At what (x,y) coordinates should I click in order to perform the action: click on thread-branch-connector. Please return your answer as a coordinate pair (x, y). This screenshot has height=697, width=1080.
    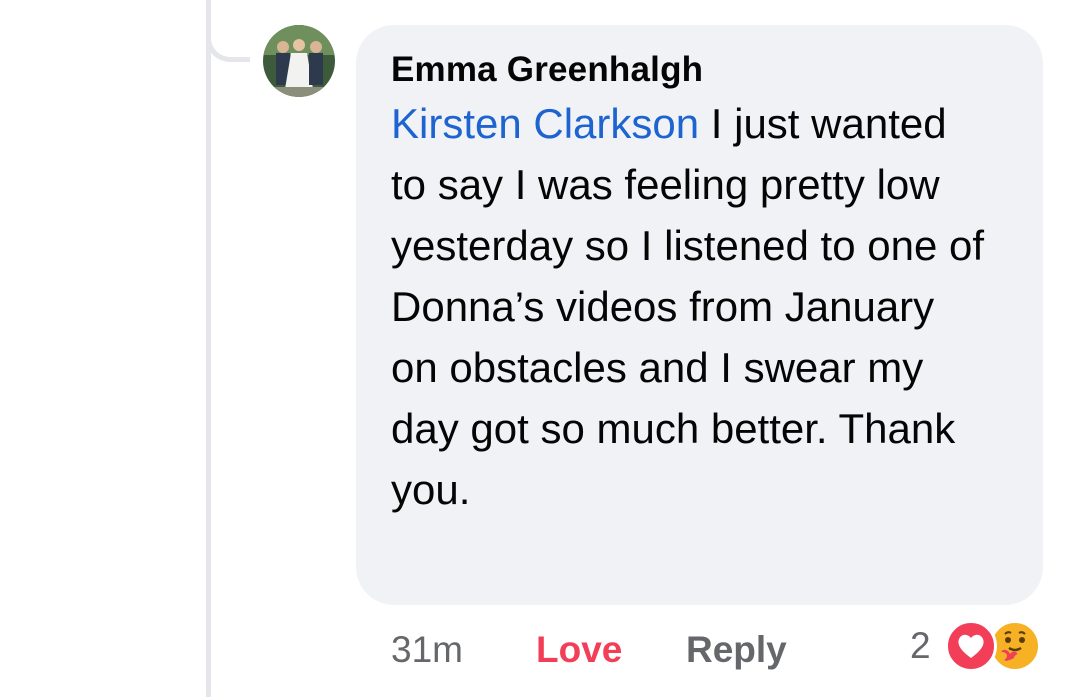
    Looking at the image, I should click on (228, 31).